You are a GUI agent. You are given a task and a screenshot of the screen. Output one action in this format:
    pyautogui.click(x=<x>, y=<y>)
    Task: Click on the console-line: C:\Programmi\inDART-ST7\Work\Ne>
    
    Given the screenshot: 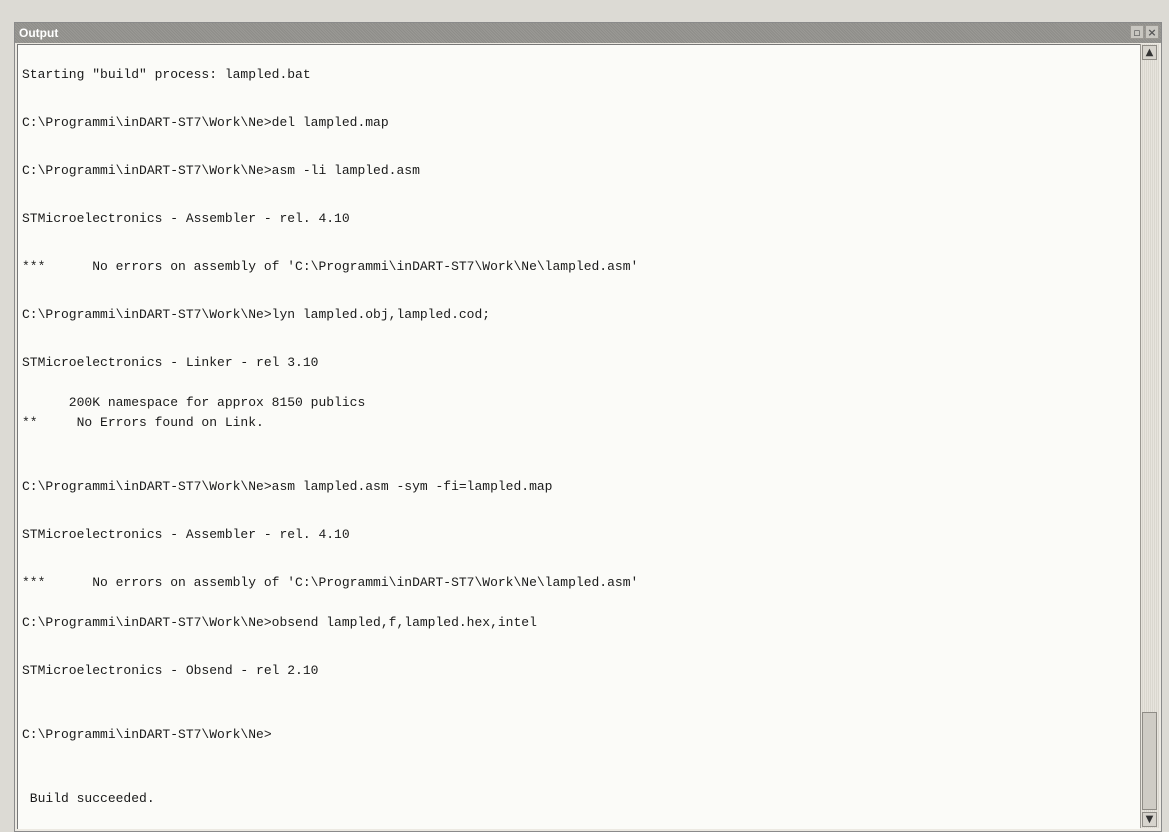 What is the action you would take?
    pyautogui.click(x=147, y=734)
    